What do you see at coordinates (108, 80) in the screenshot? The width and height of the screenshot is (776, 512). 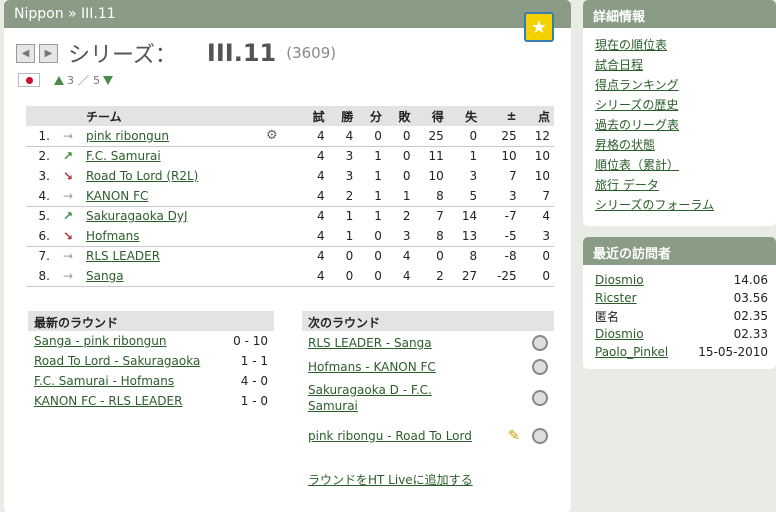 I see `level-down-icon` at bounding box center [108, 80].